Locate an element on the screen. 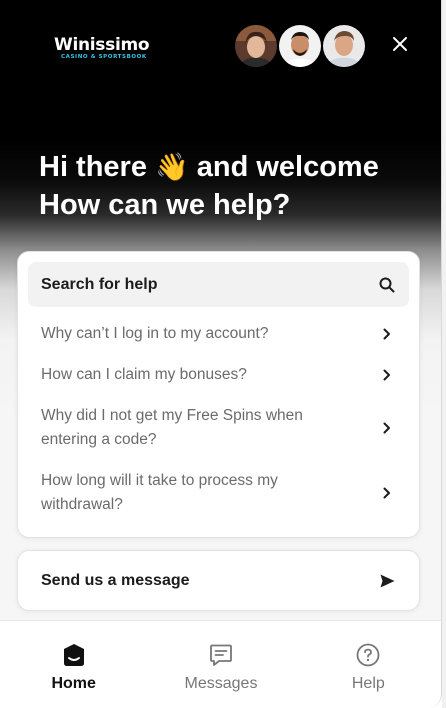 This screenshot has width=446, height=708. help-icon is located at coordinates (368, 655).